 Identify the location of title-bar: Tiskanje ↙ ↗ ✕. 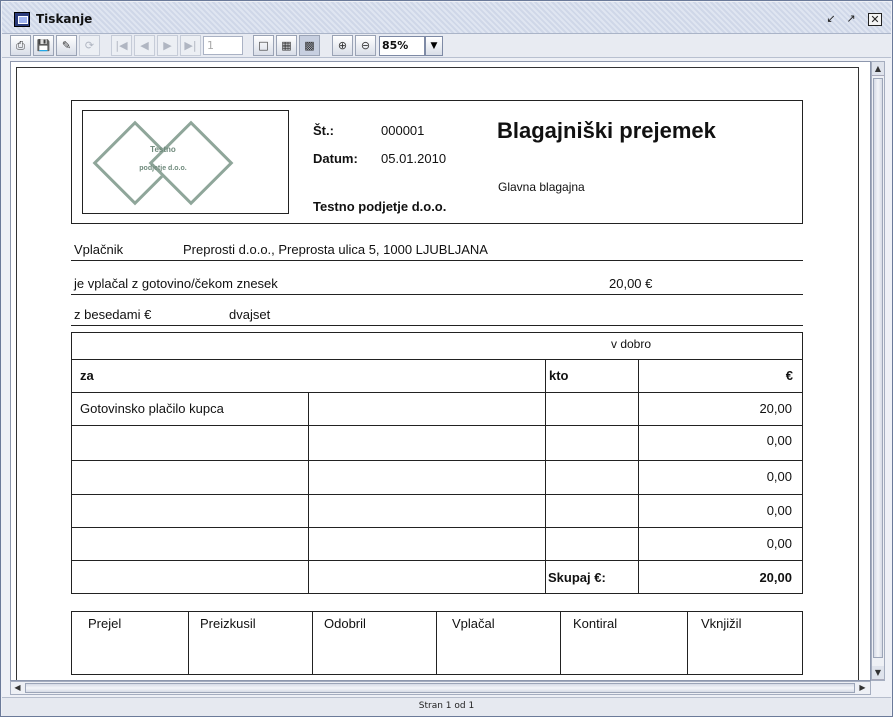
(446, 18).